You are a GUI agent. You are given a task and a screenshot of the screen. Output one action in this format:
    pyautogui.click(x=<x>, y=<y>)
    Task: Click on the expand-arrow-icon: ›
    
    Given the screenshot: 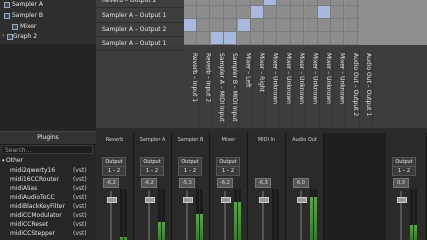 What is the action you would take?
    pyautogui.click(x=3, y=35)
    